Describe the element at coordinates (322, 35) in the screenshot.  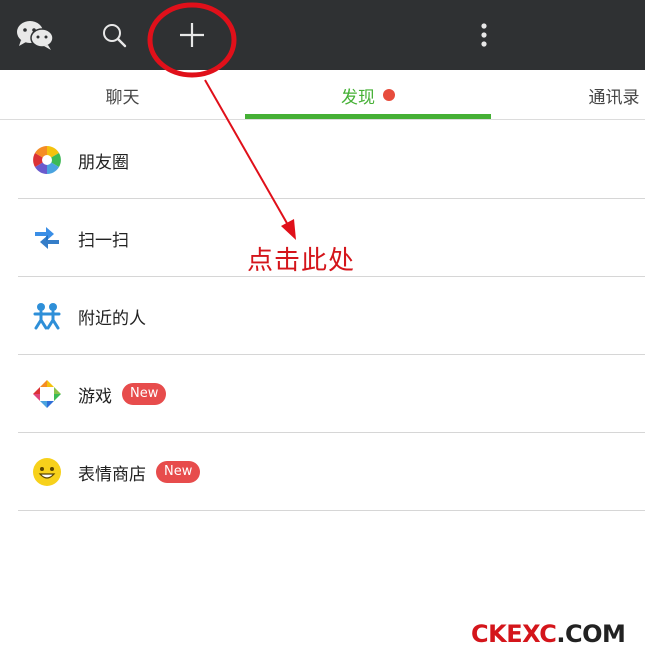
I see `title-bar` at that location.